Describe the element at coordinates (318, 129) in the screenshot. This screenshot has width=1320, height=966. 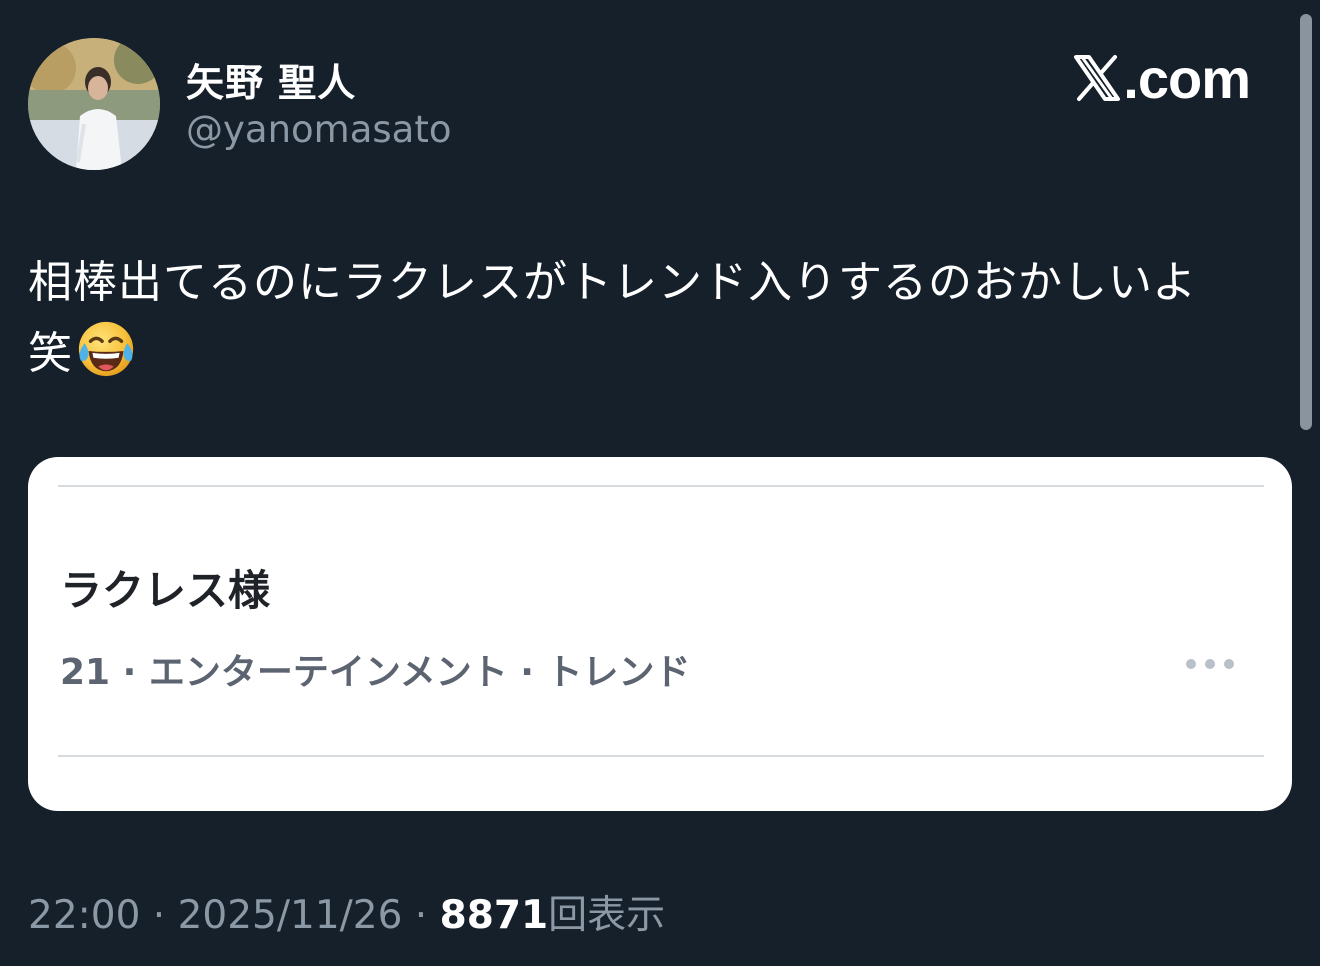
I see `author-handle: @yanomasato` at that location.